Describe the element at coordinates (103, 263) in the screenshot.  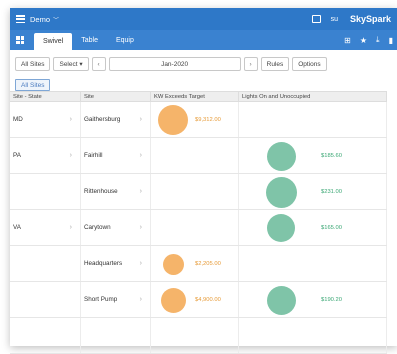
I see `site-label: Headquarters` at that location.